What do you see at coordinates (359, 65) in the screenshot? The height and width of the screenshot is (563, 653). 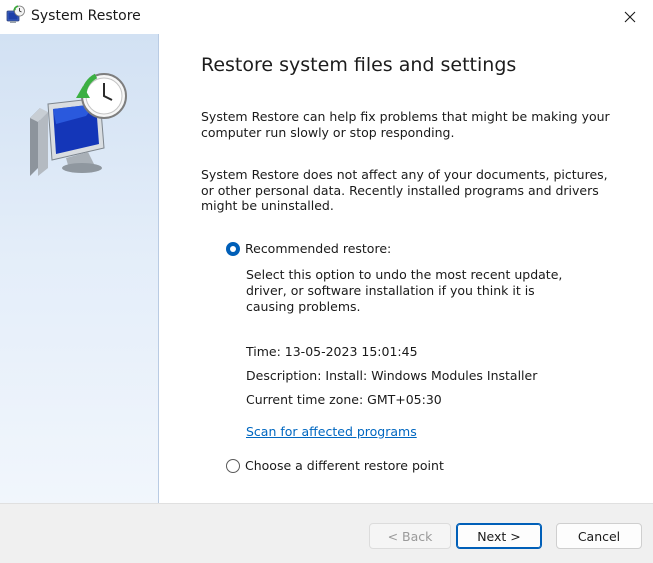 I see `page-title: Restore system files and settings` at bounding box center [359, 65].